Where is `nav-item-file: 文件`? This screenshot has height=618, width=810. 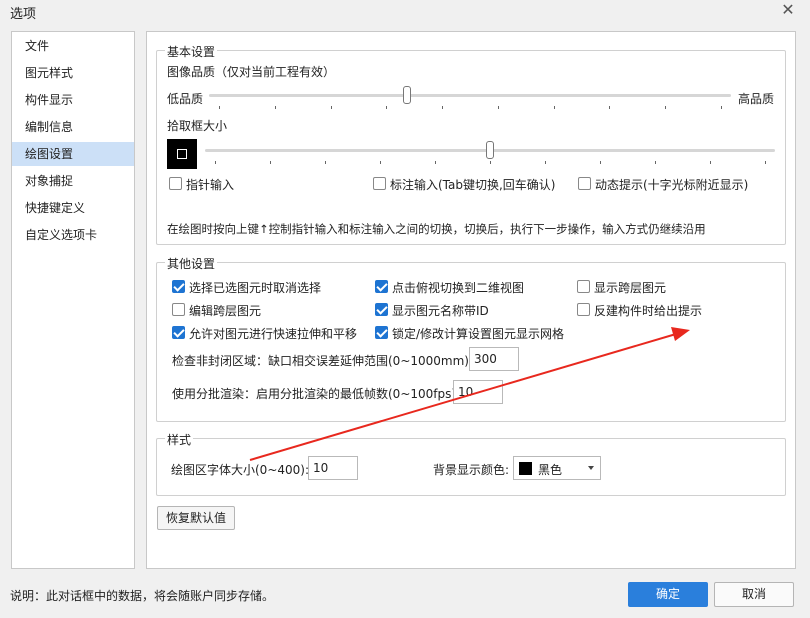 nav-item-file: 文件 is located at coordinates (73, 46).